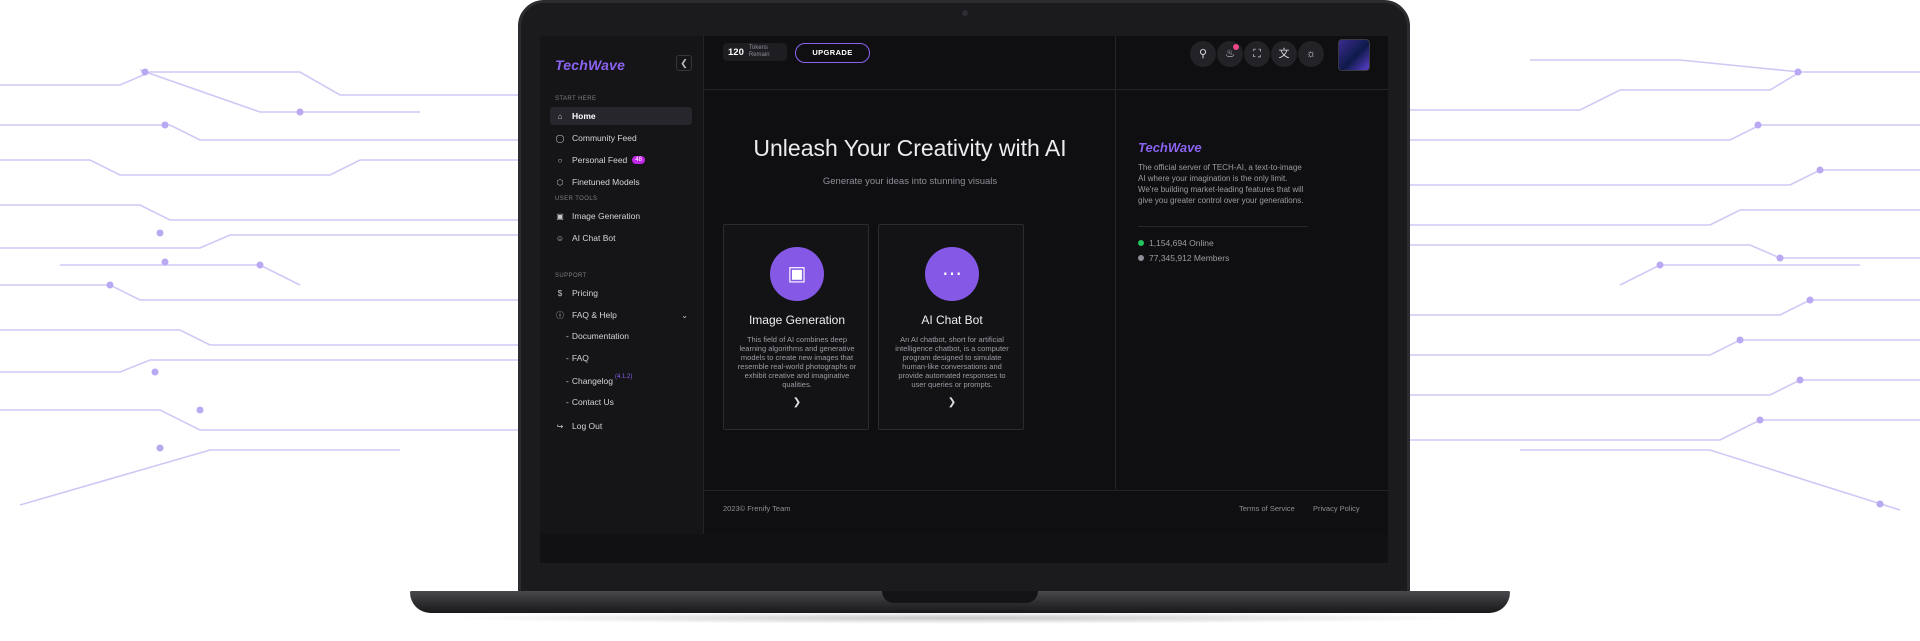 The height and width of the screenshot is (641, 1920). I want to click on logout-icon: ↪, so click(560, 426).